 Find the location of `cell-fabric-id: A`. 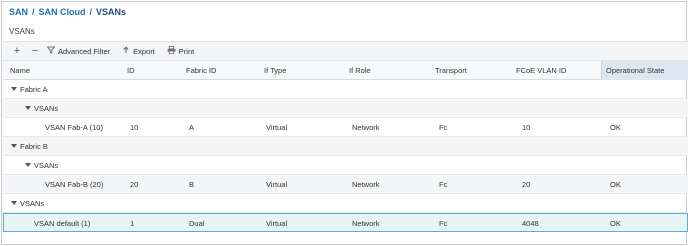

cell-fabric-id: A is located at coordinates (192, 127).